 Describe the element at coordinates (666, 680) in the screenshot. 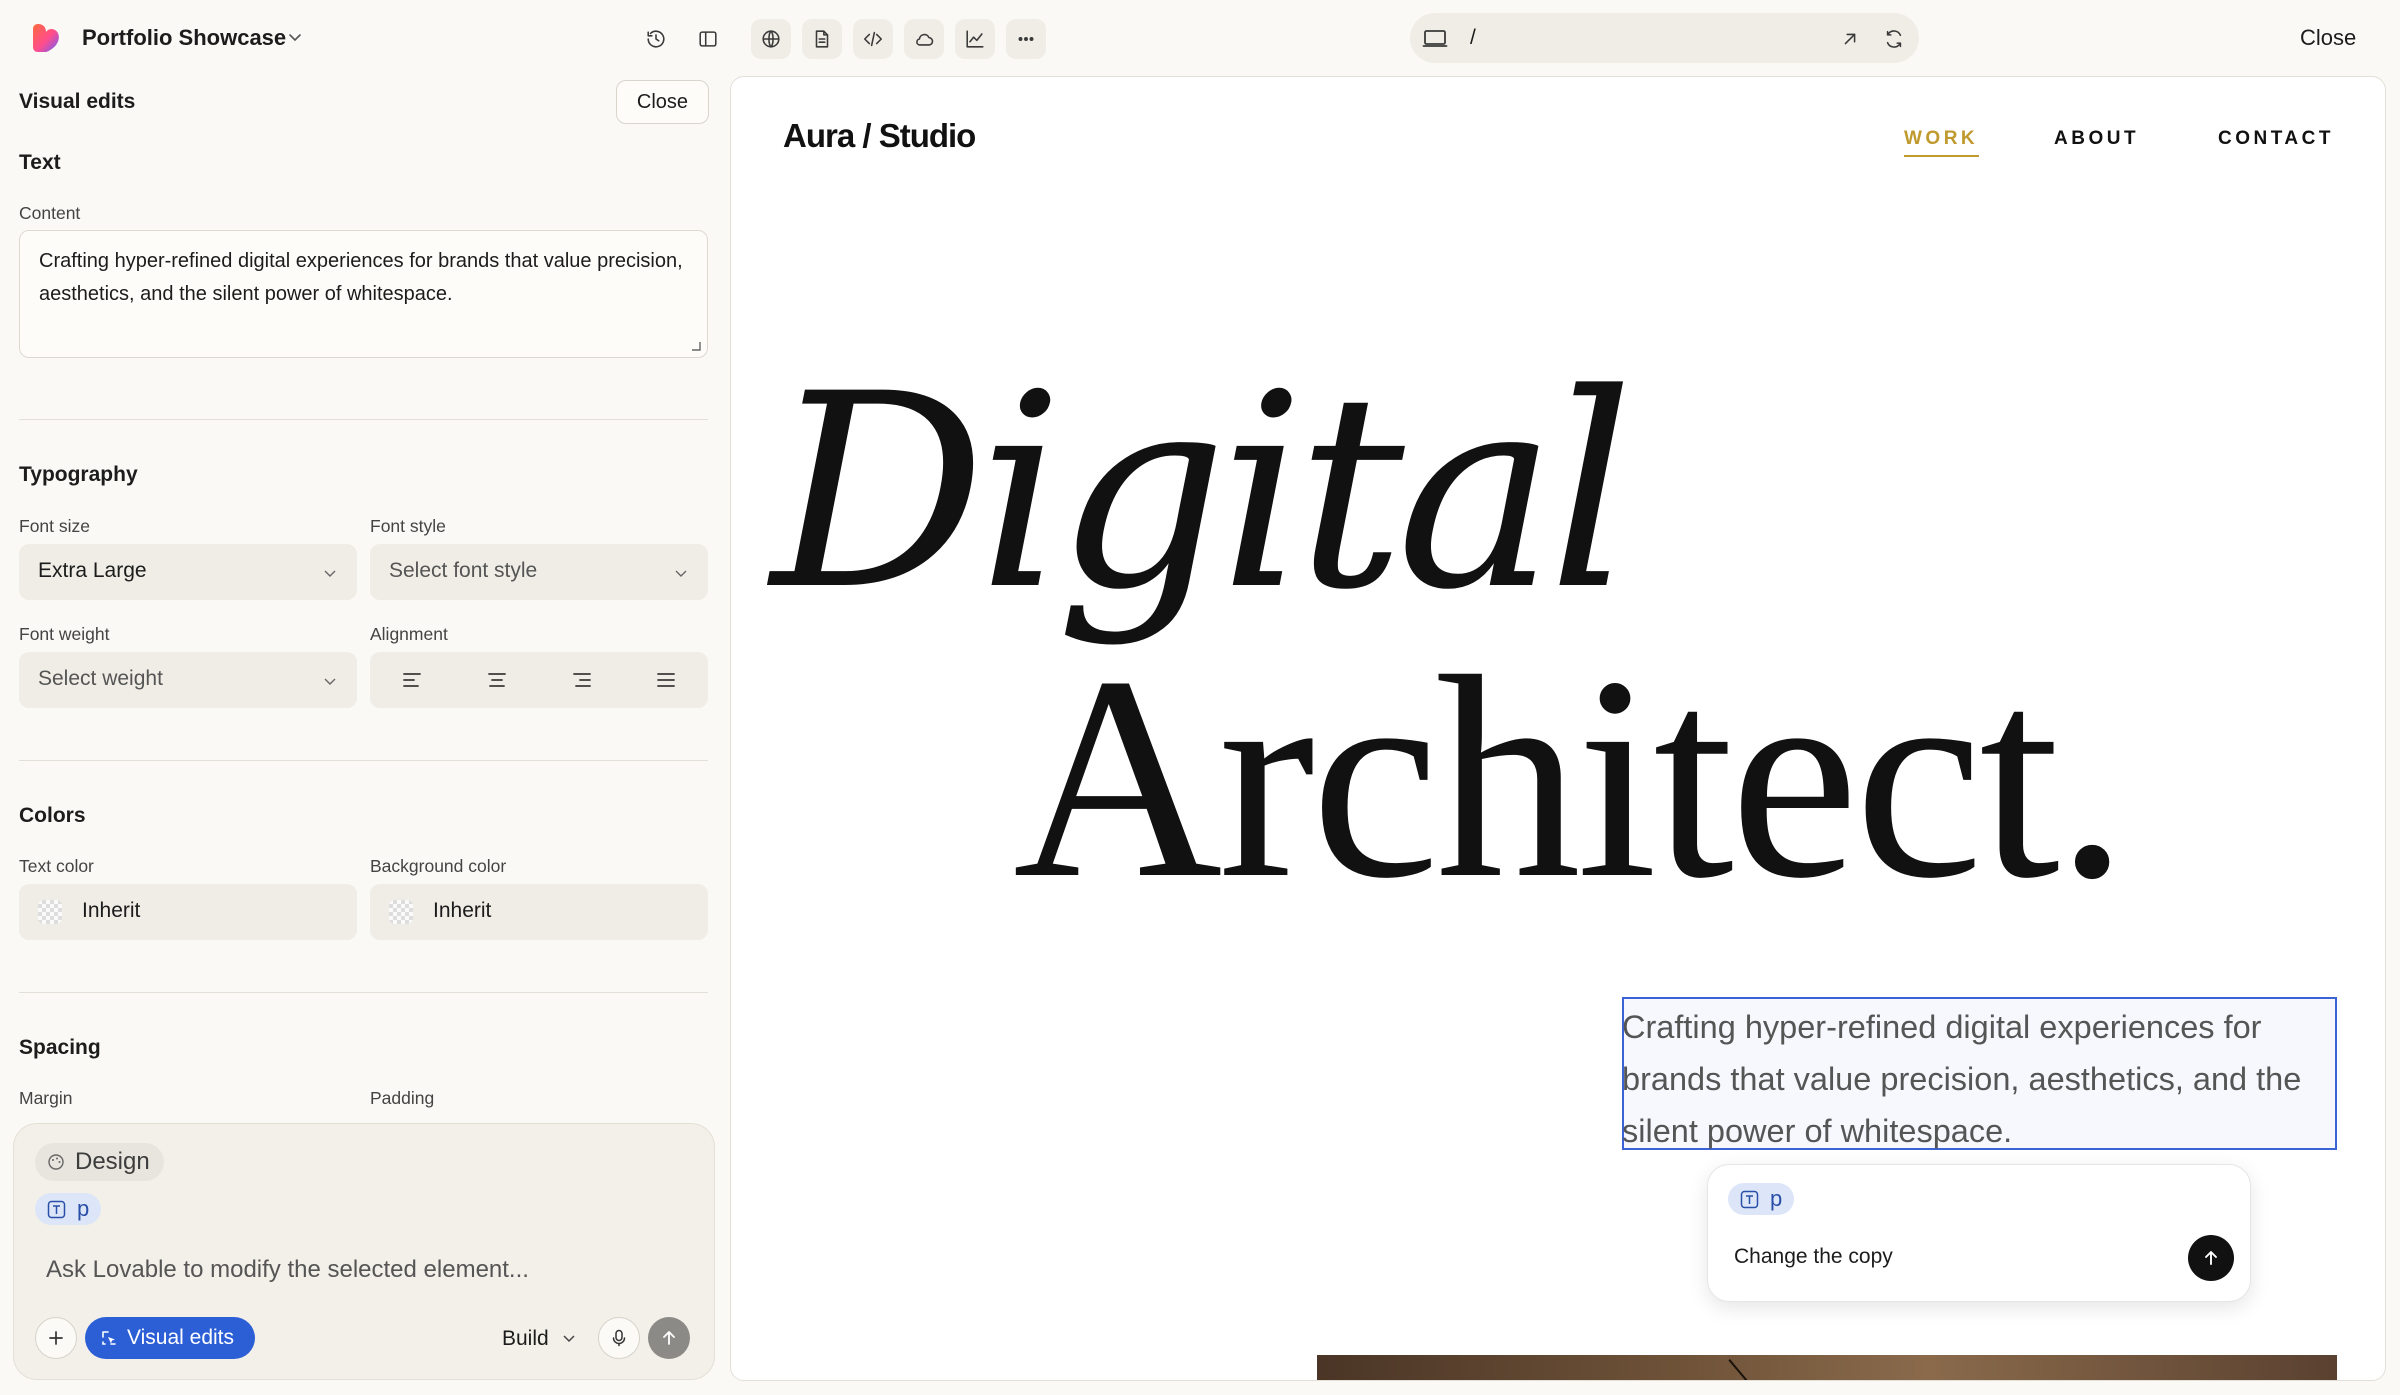

I see `align-justify-icon` at that location.